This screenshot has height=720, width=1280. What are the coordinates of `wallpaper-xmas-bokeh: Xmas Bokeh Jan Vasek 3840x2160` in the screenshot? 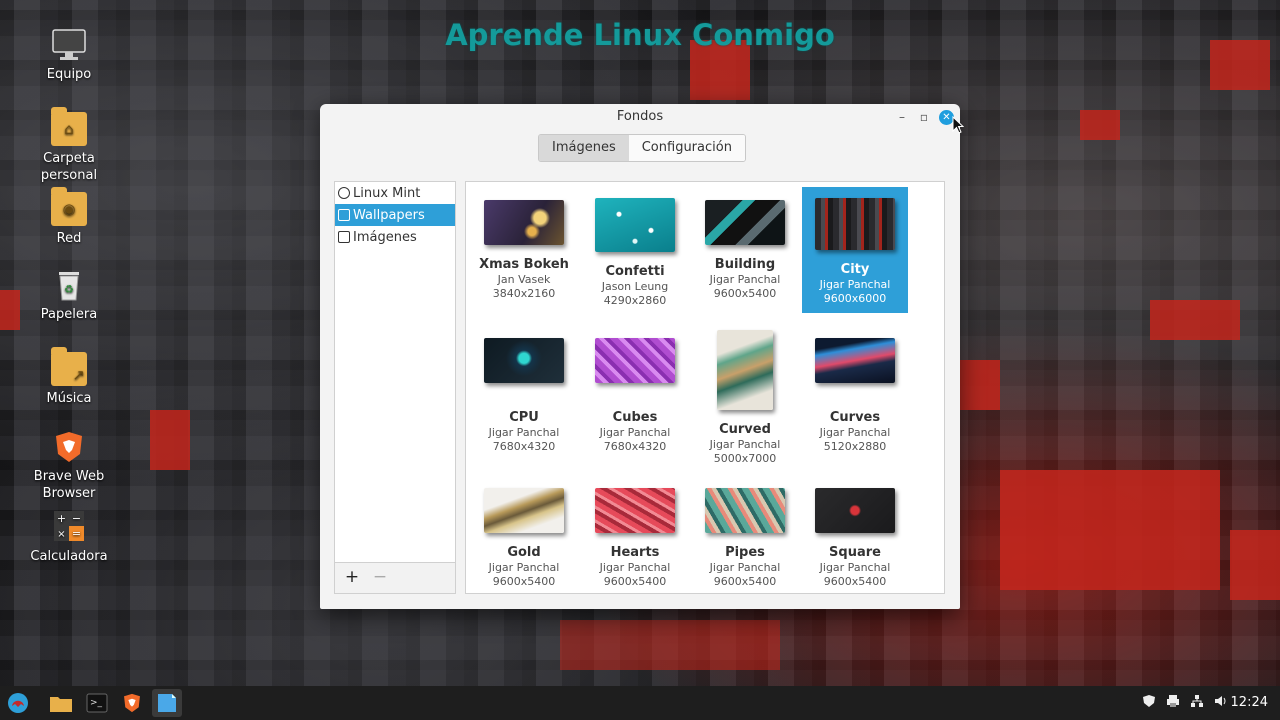 It's located at (524, 251).